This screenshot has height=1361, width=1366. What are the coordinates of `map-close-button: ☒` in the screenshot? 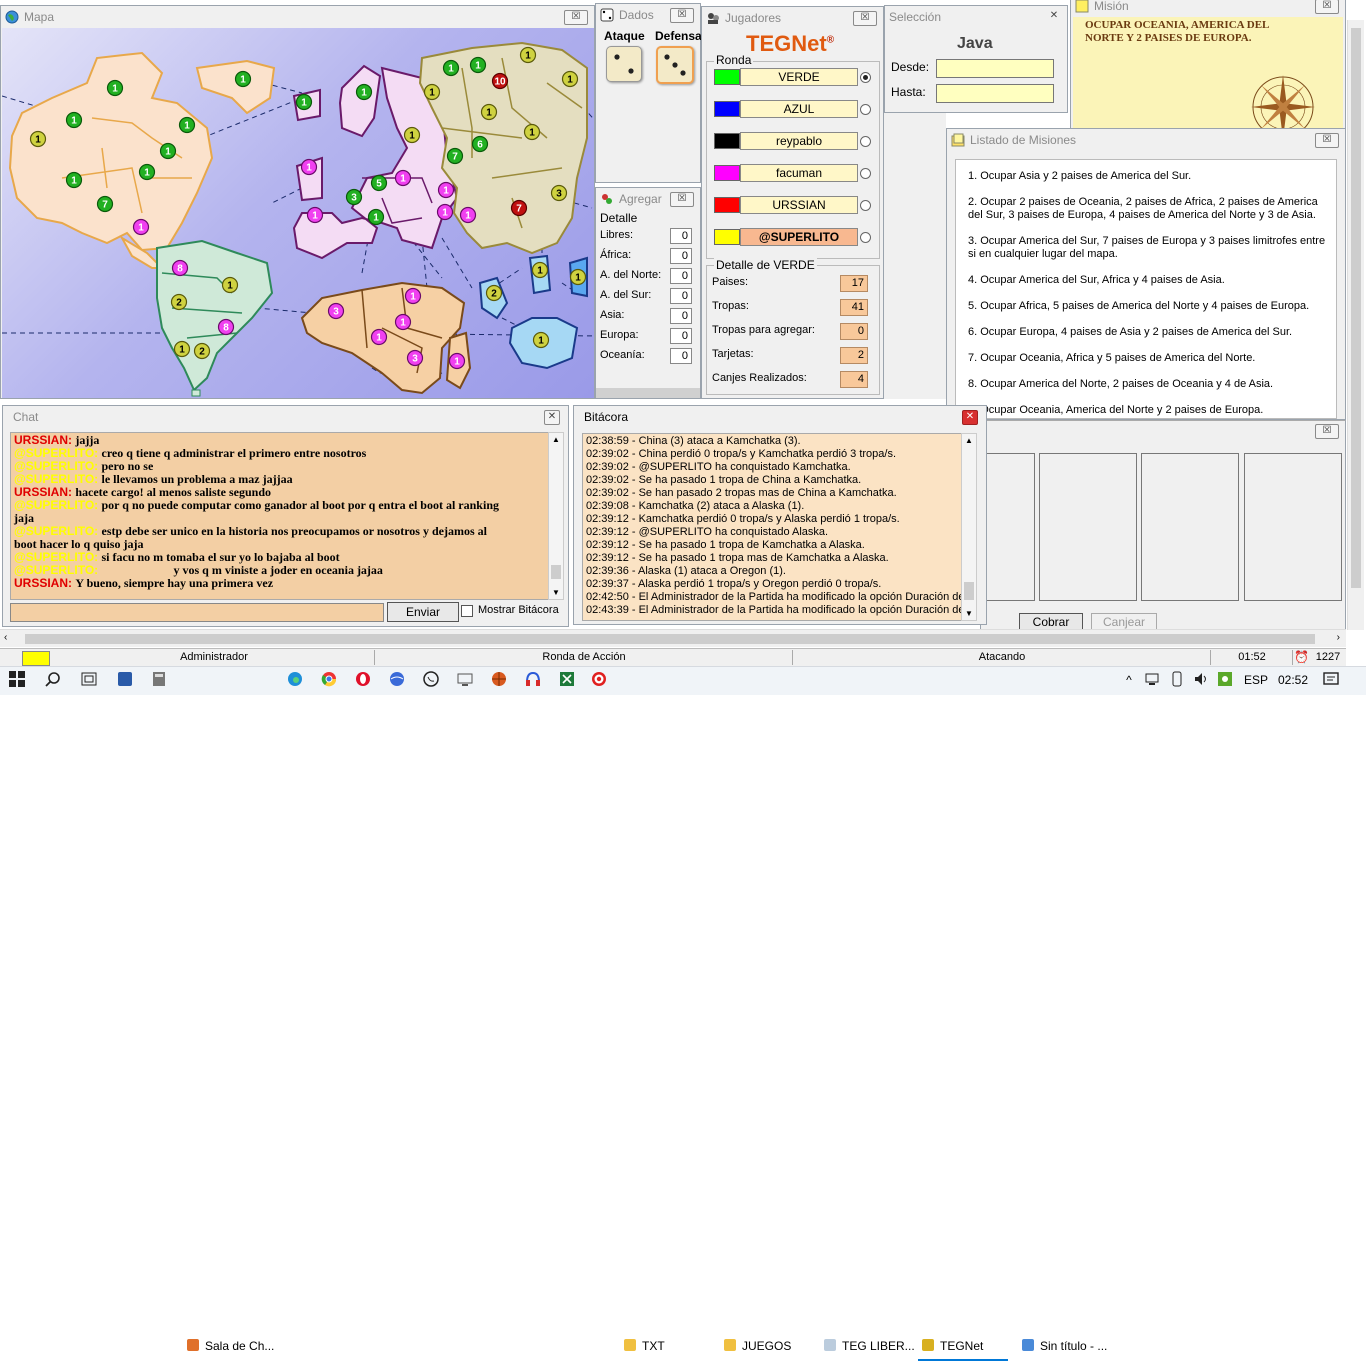 It's located at (576, 17).